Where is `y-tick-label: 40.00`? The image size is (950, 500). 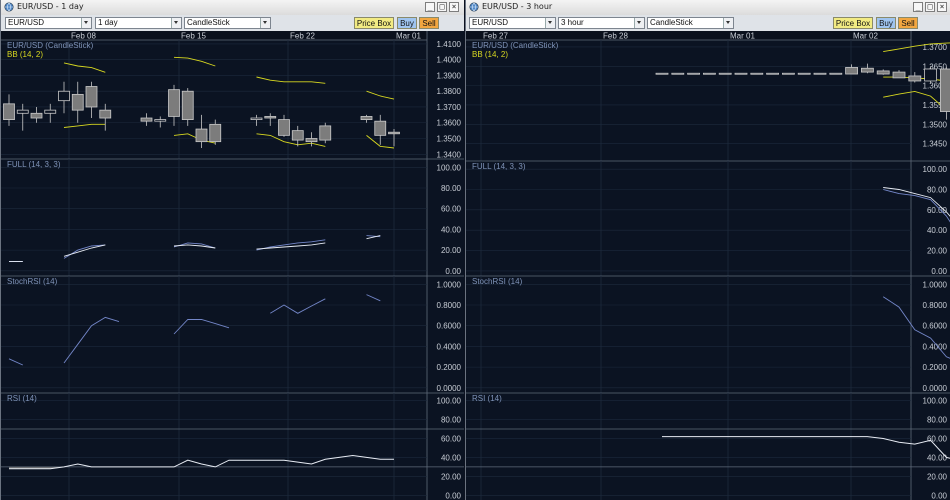 y-tick-label: 40.00 is located at coordinates (451, 229).